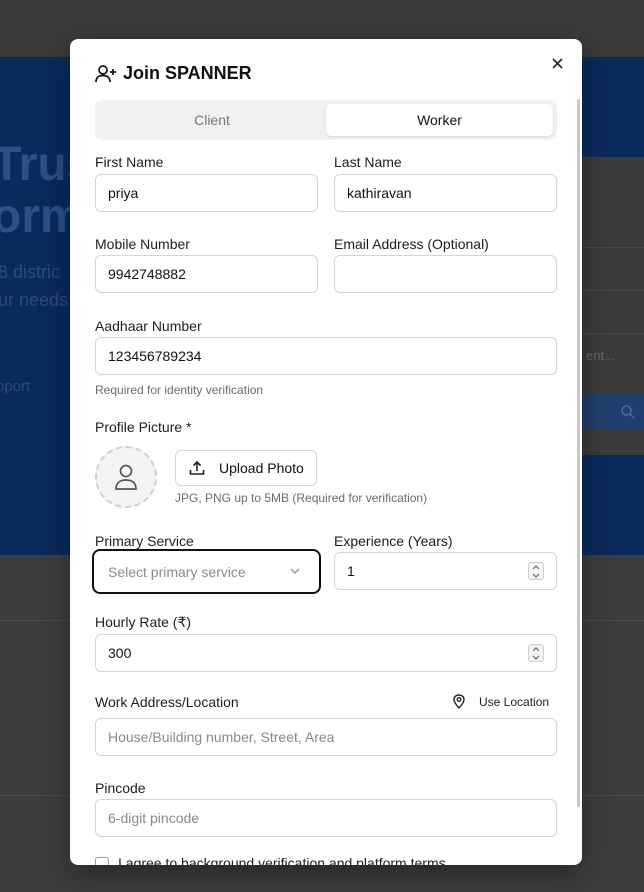  I want to click on upload-photo-button: Upload Photo, so click(246, 468).